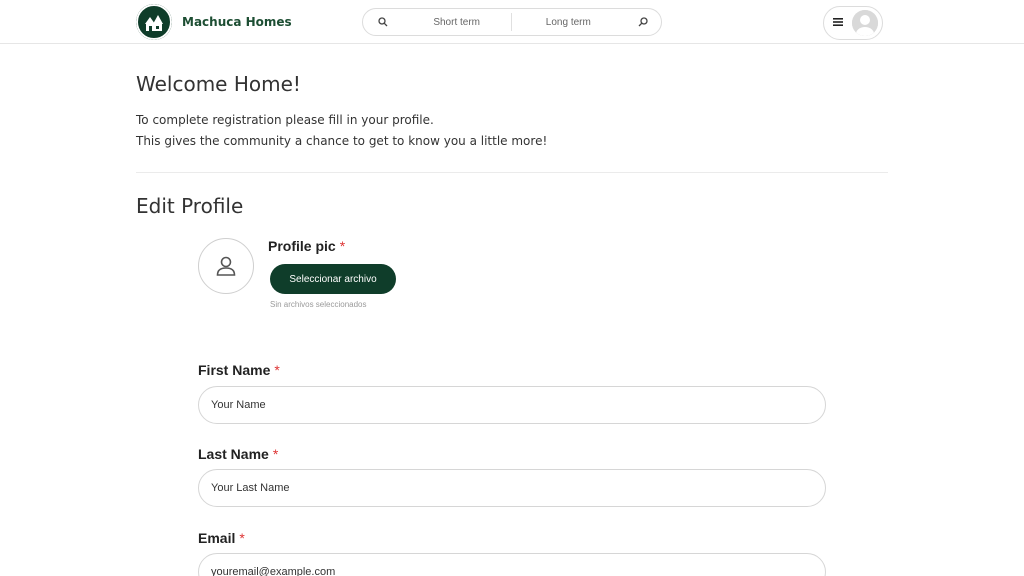  I want to click on edit-profile-heading: Edit Profile, so click(190, 206).